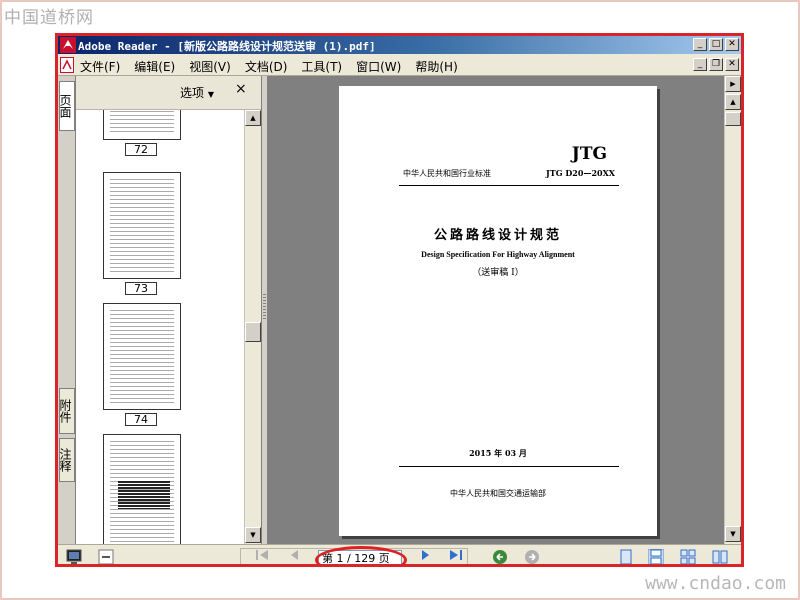  What do you see at coordinates (720, 557) in the screenshot?
I see `continuous-facing-icon` at bounding box center [720, 557].